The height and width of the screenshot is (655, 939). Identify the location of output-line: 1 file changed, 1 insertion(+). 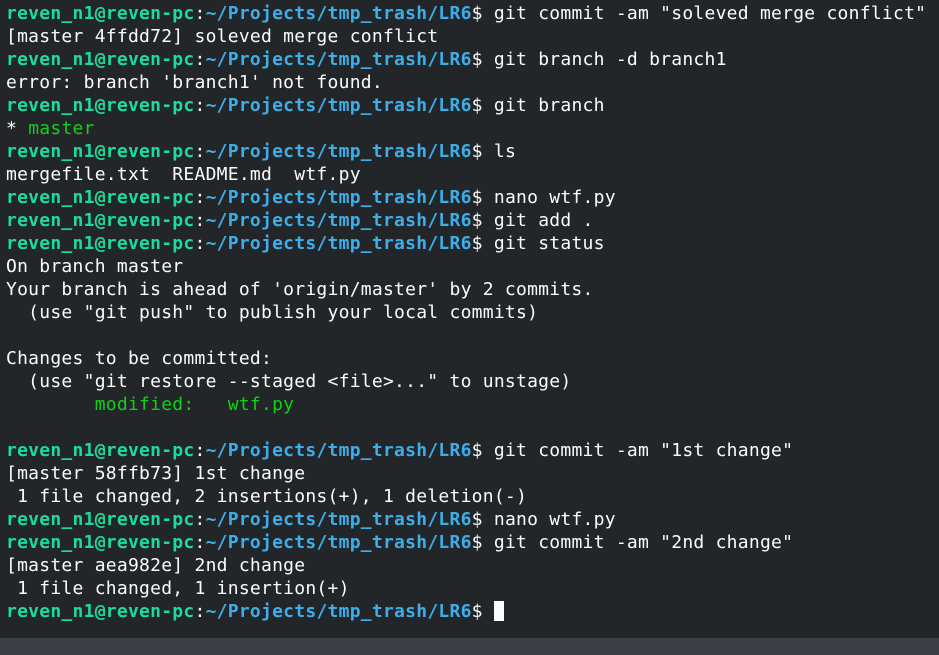
(178, 588).